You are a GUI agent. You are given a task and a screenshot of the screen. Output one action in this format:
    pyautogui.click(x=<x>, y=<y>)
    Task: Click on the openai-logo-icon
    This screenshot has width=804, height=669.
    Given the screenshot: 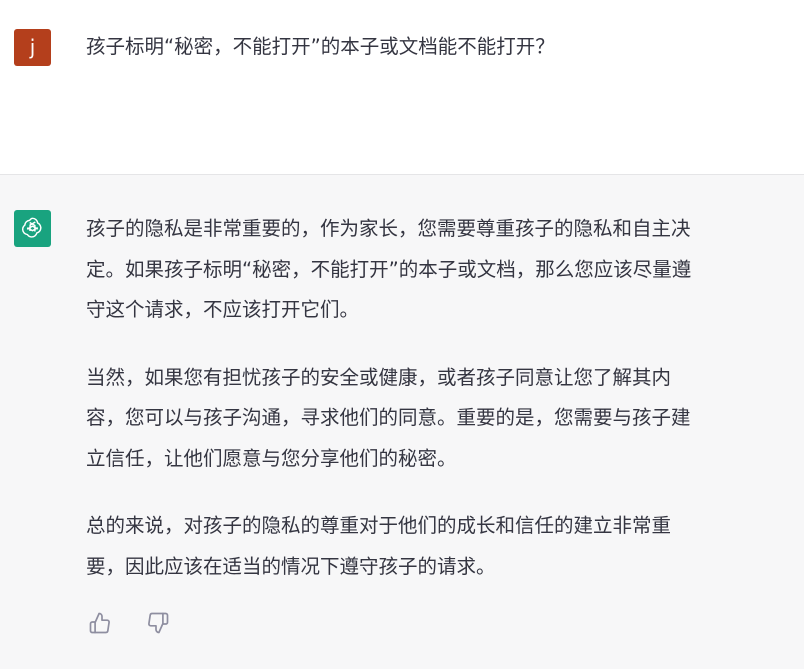 What is the action you would take?
    pyautogui.click(x=31, y=227)
    